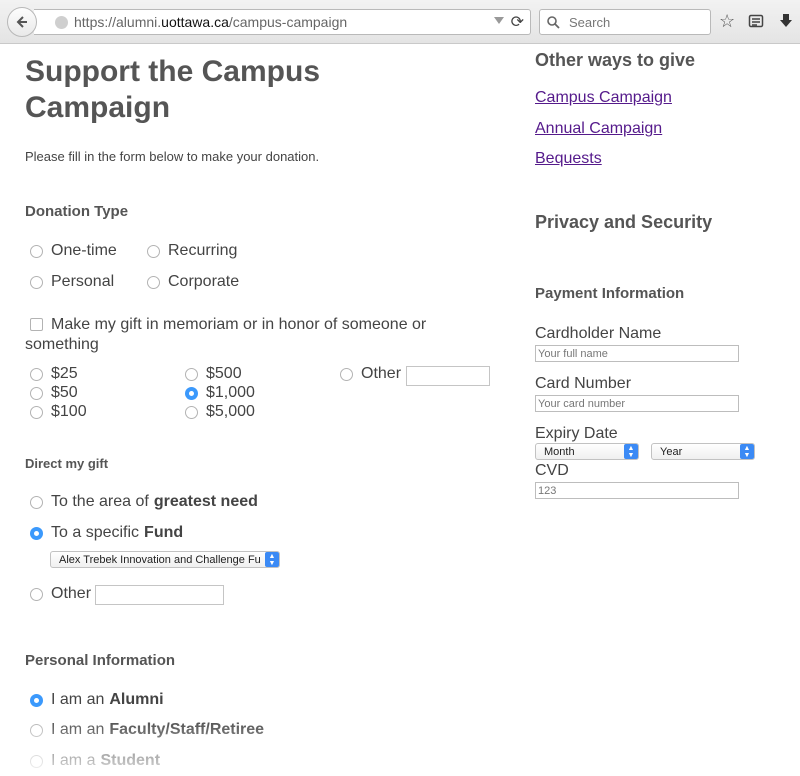  What do you see at coordinates (36, 325) in the screenshot?
I see `memoriam-checkbox` at bounding box center [36, 325].